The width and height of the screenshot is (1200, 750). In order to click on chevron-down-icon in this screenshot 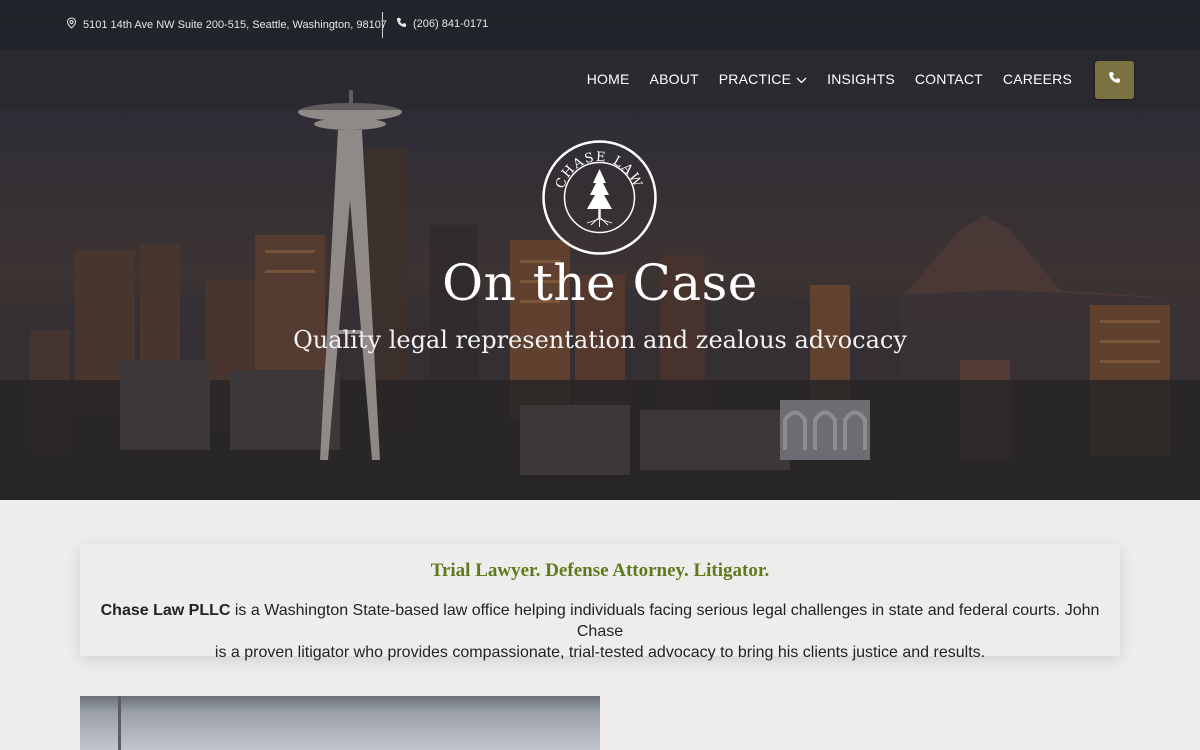, I will do `click(801, 79)`.